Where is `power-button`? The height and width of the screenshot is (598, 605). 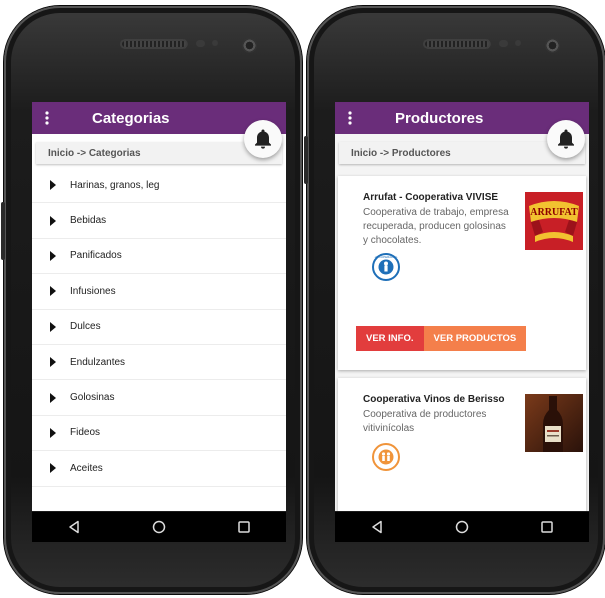
power-button is located at coordinates (306, 160).